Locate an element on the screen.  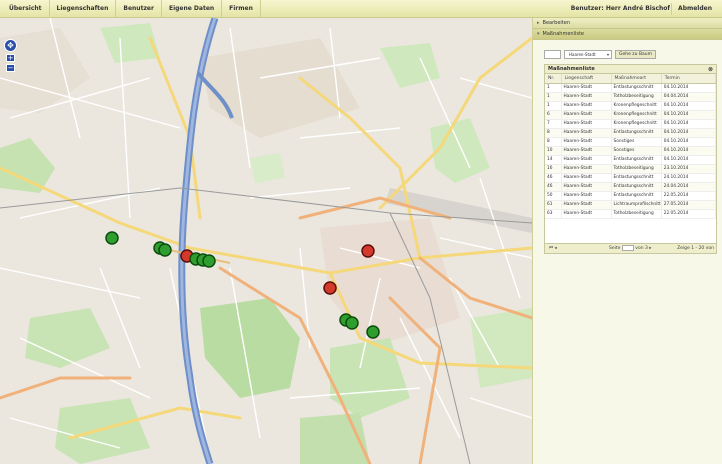
page-number-input is located at coordinates (627, 247).